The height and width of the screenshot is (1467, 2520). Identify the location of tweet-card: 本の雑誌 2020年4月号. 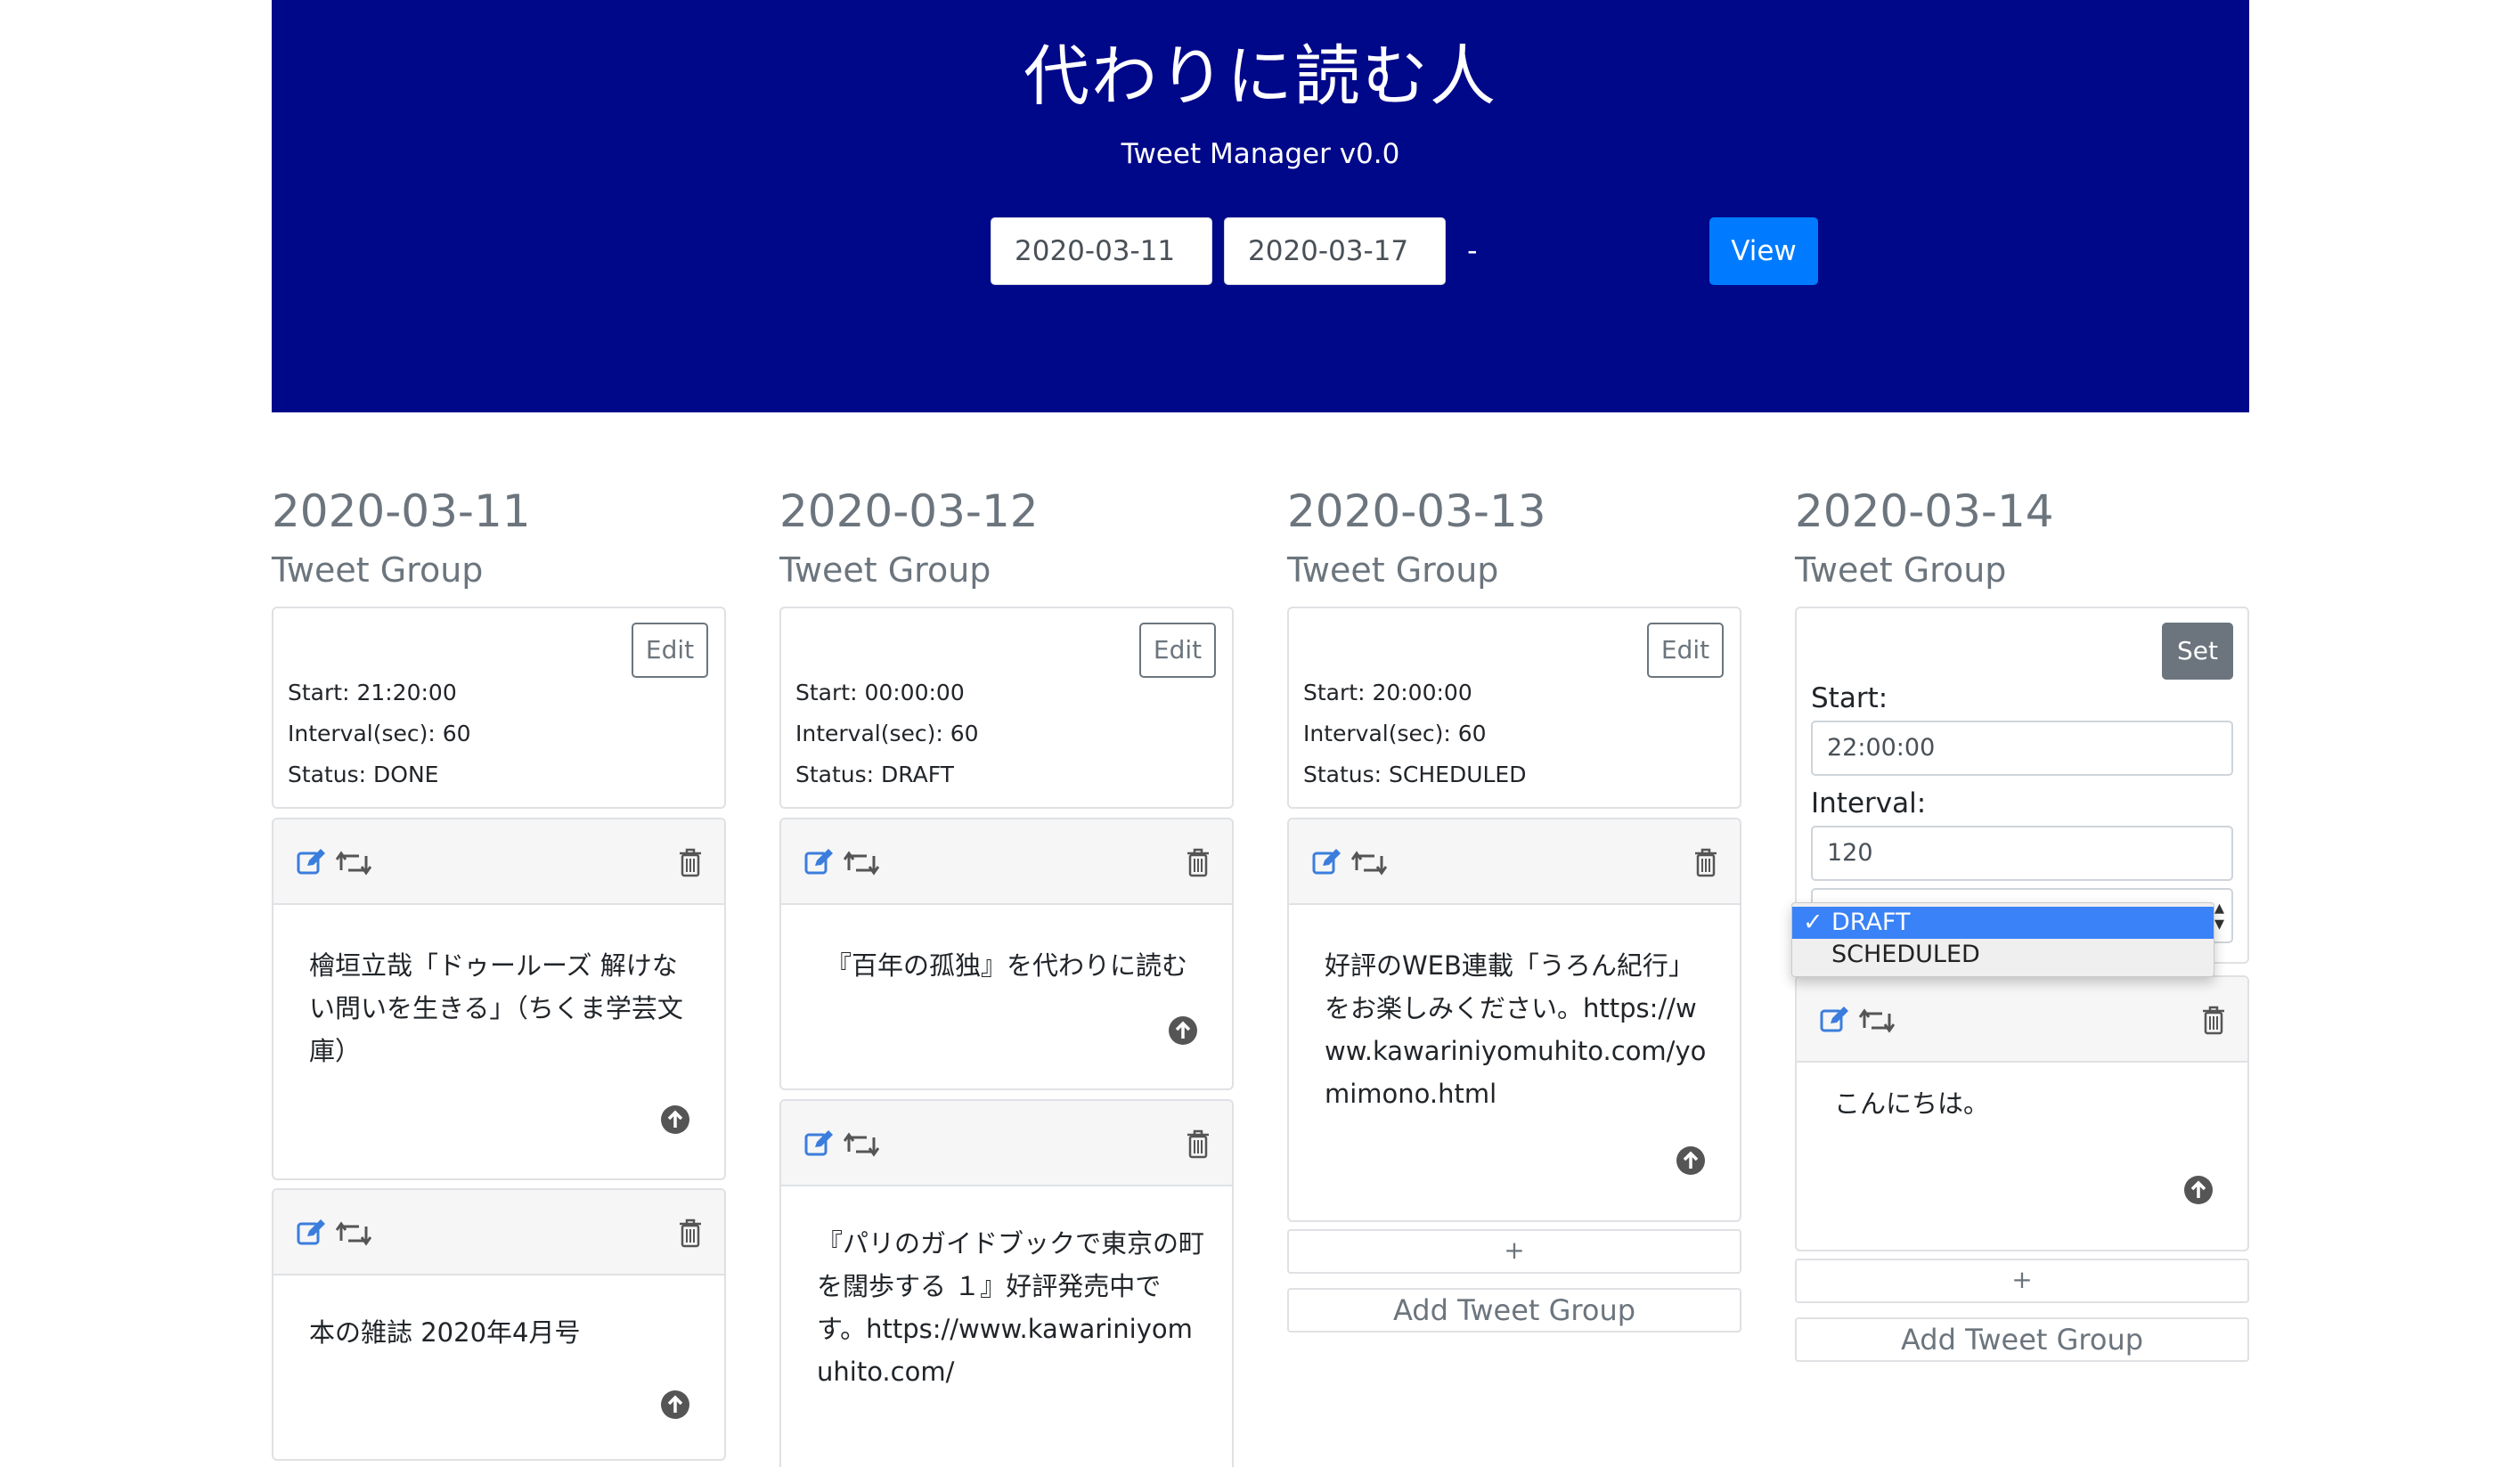
(499, 1324).